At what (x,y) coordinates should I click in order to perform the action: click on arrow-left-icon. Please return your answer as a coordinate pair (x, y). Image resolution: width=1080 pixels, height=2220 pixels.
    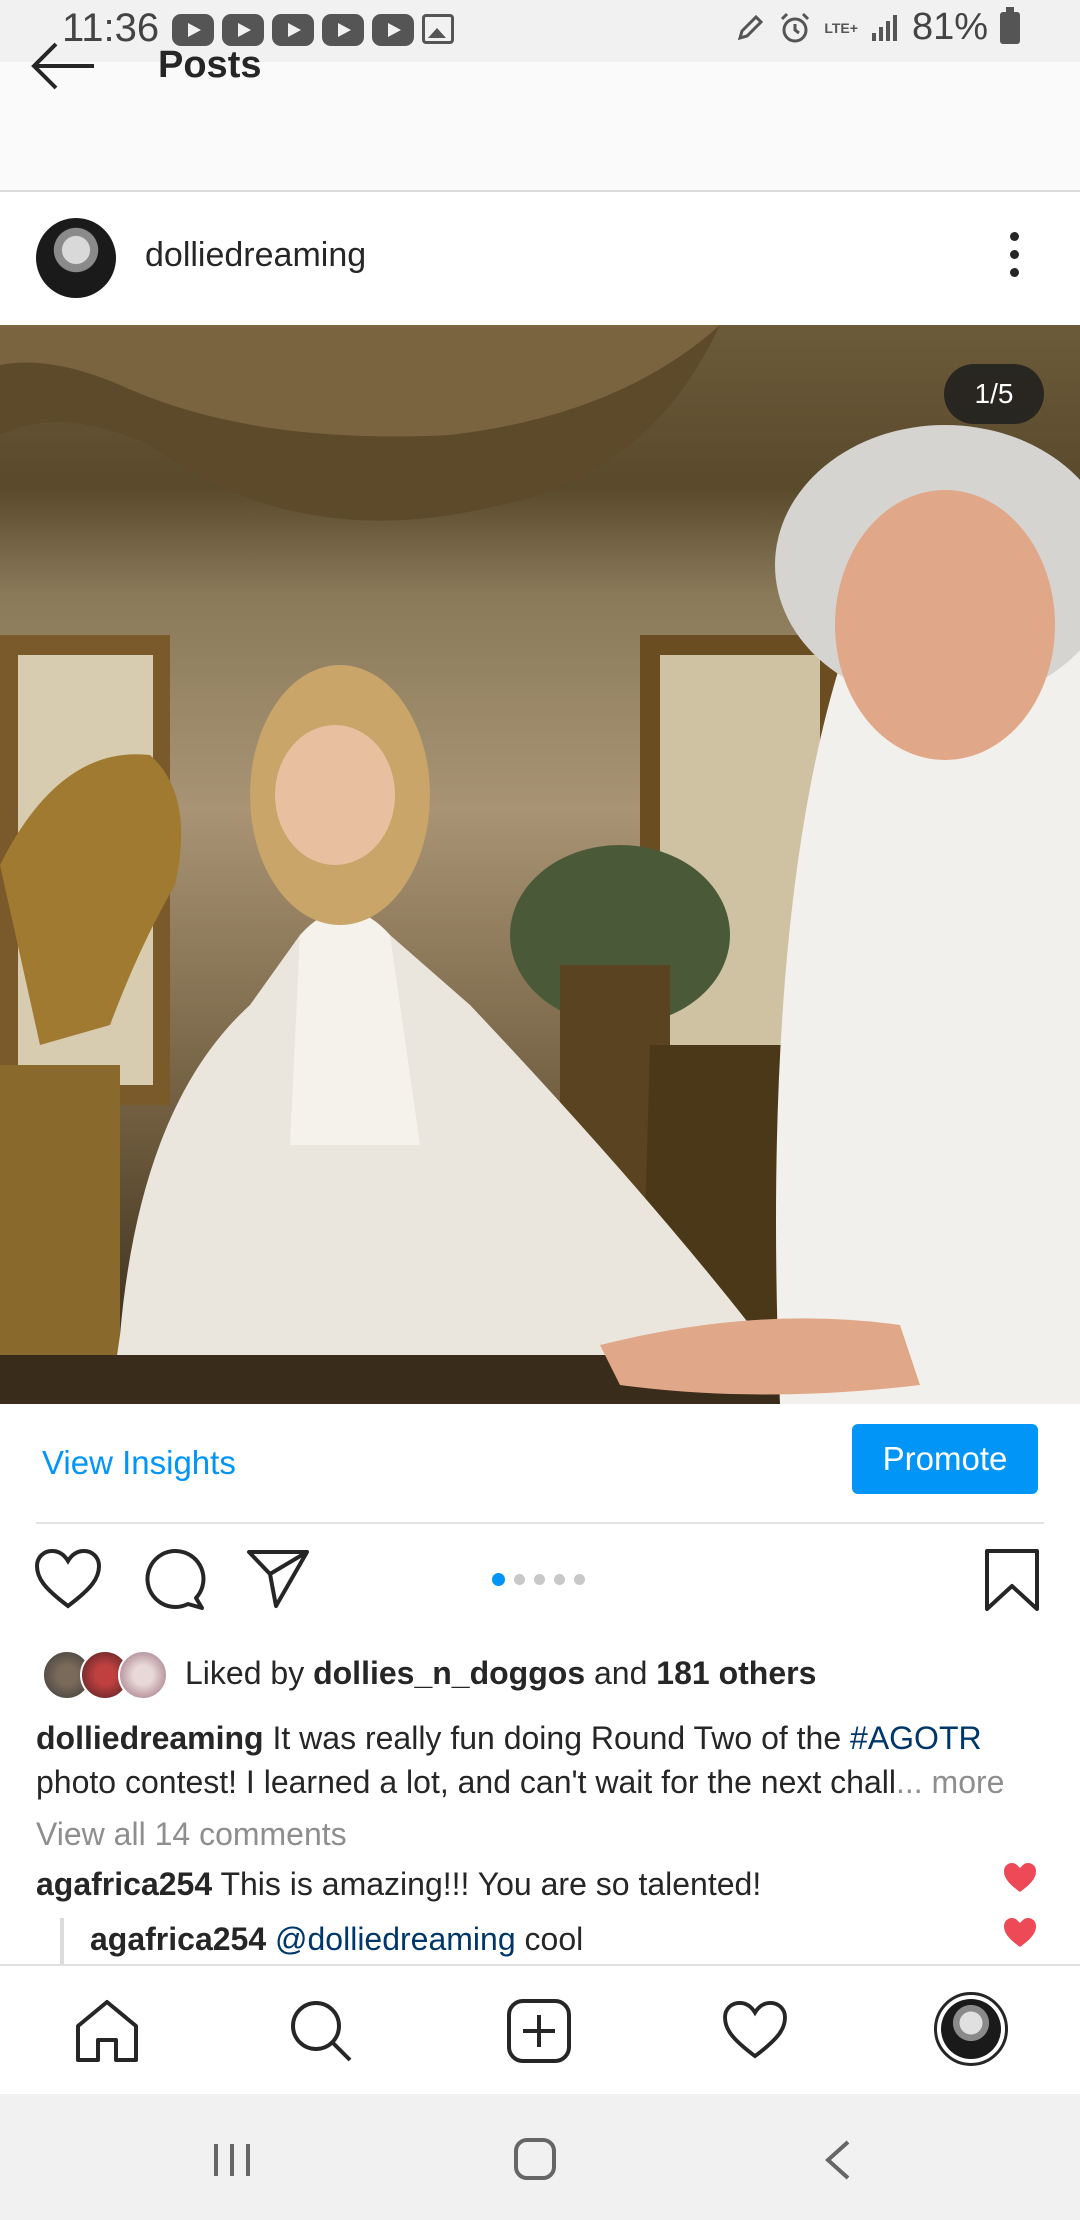
    Looking at the image, I should click on (62, 66).